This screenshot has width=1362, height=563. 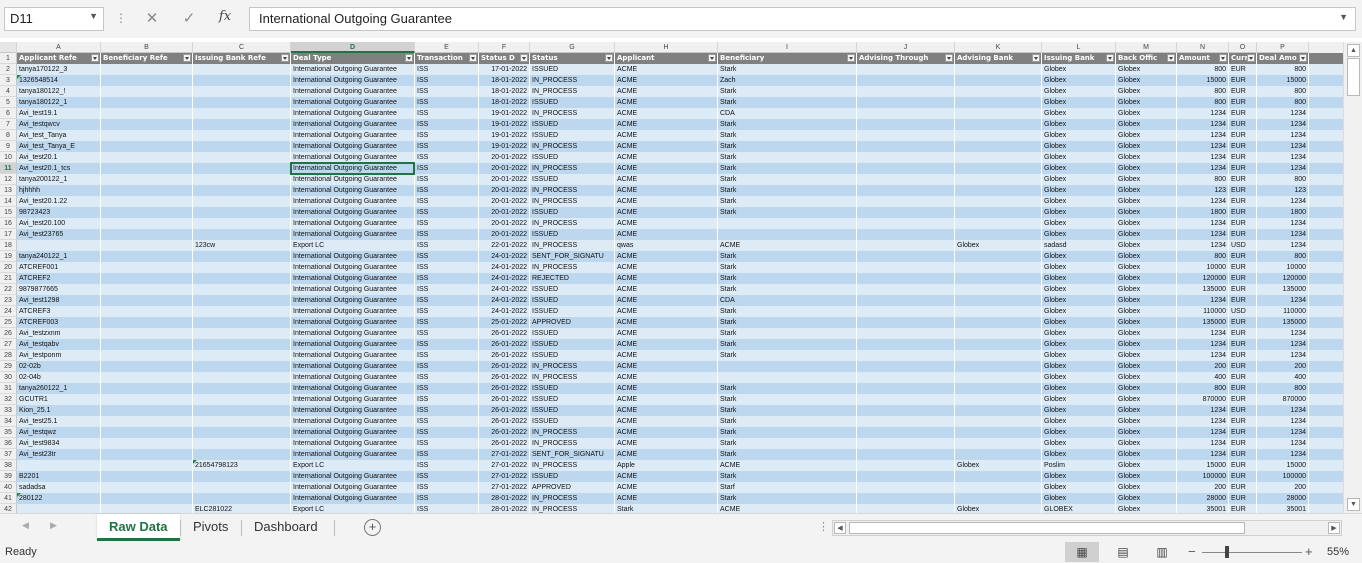 I want to click on column-header-a: A, so click(x=59, y=47).